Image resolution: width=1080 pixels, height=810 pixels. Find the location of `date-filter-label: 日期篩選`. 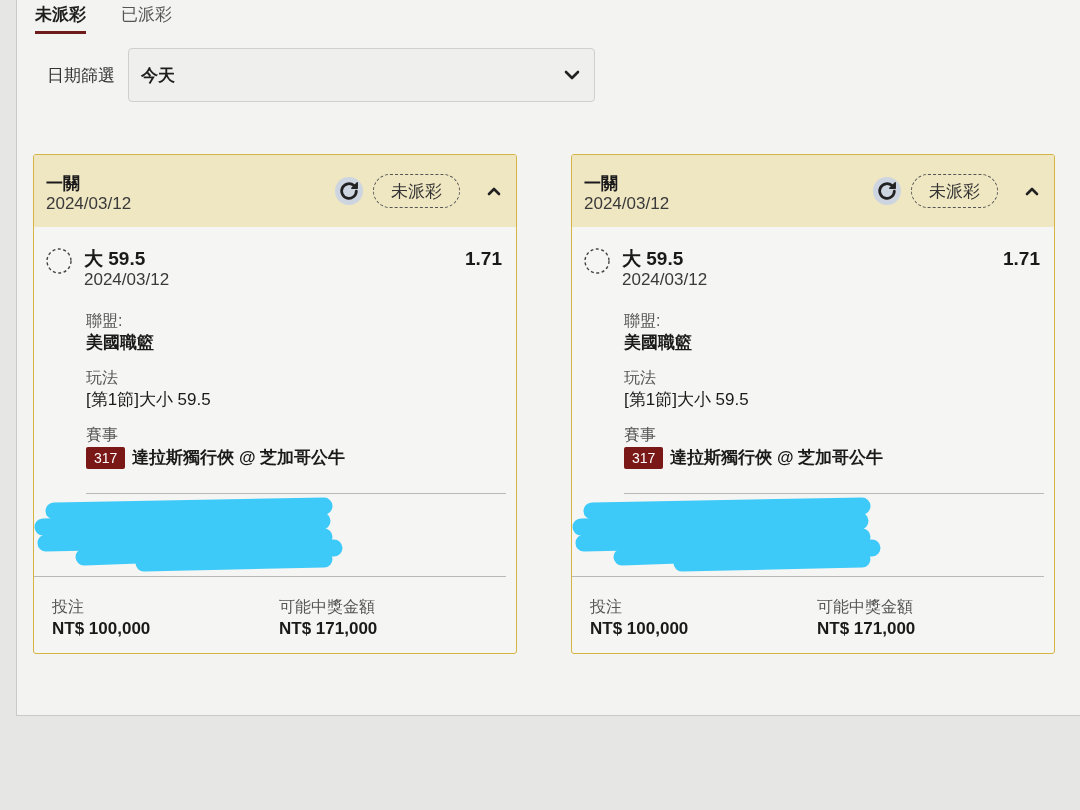

date-filter-label: 日期篩選 is located at coordinates (81, 75).